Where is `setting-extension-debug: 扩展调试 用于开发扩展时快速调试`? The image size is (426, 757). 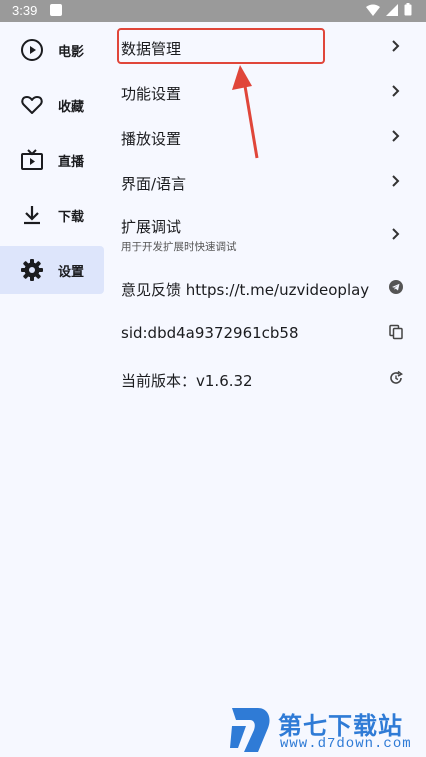 setting-extension-debug: 扩展调试 用于开发扩展时快速调试 is located at coordinates (267, 232).